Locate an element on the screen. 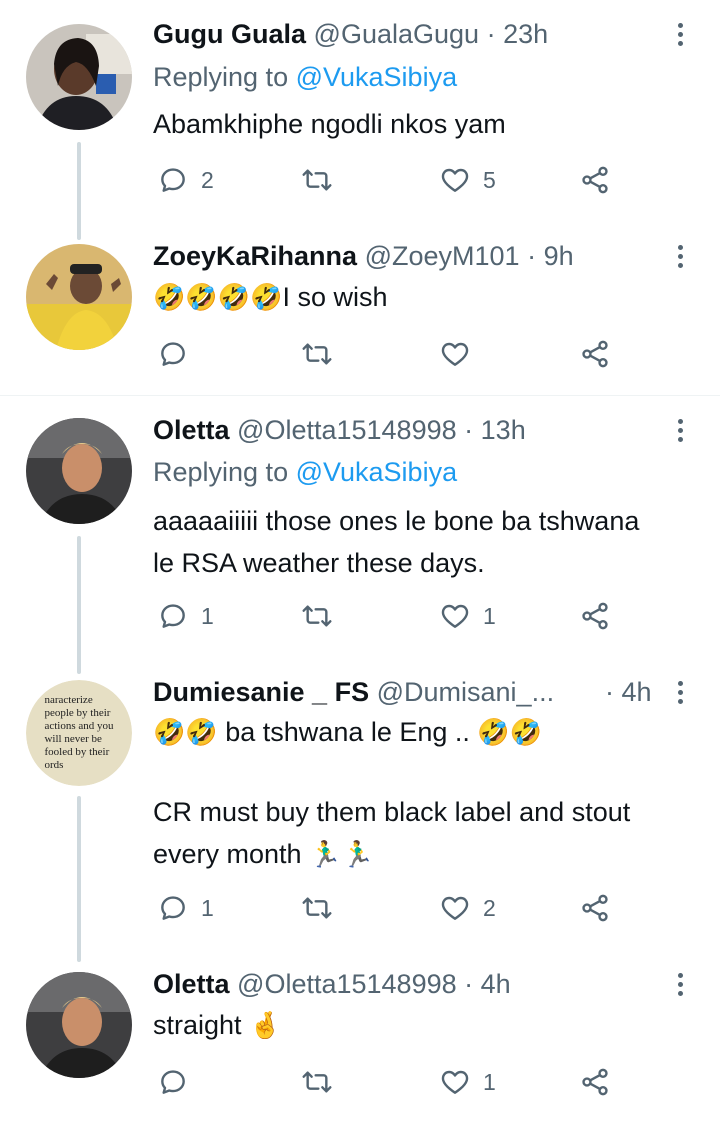 The height and width of the screenshot is (1124, 720). tweet-header: Oletta @Oletta15148998 · 4h is located at coordinates (332, 984).